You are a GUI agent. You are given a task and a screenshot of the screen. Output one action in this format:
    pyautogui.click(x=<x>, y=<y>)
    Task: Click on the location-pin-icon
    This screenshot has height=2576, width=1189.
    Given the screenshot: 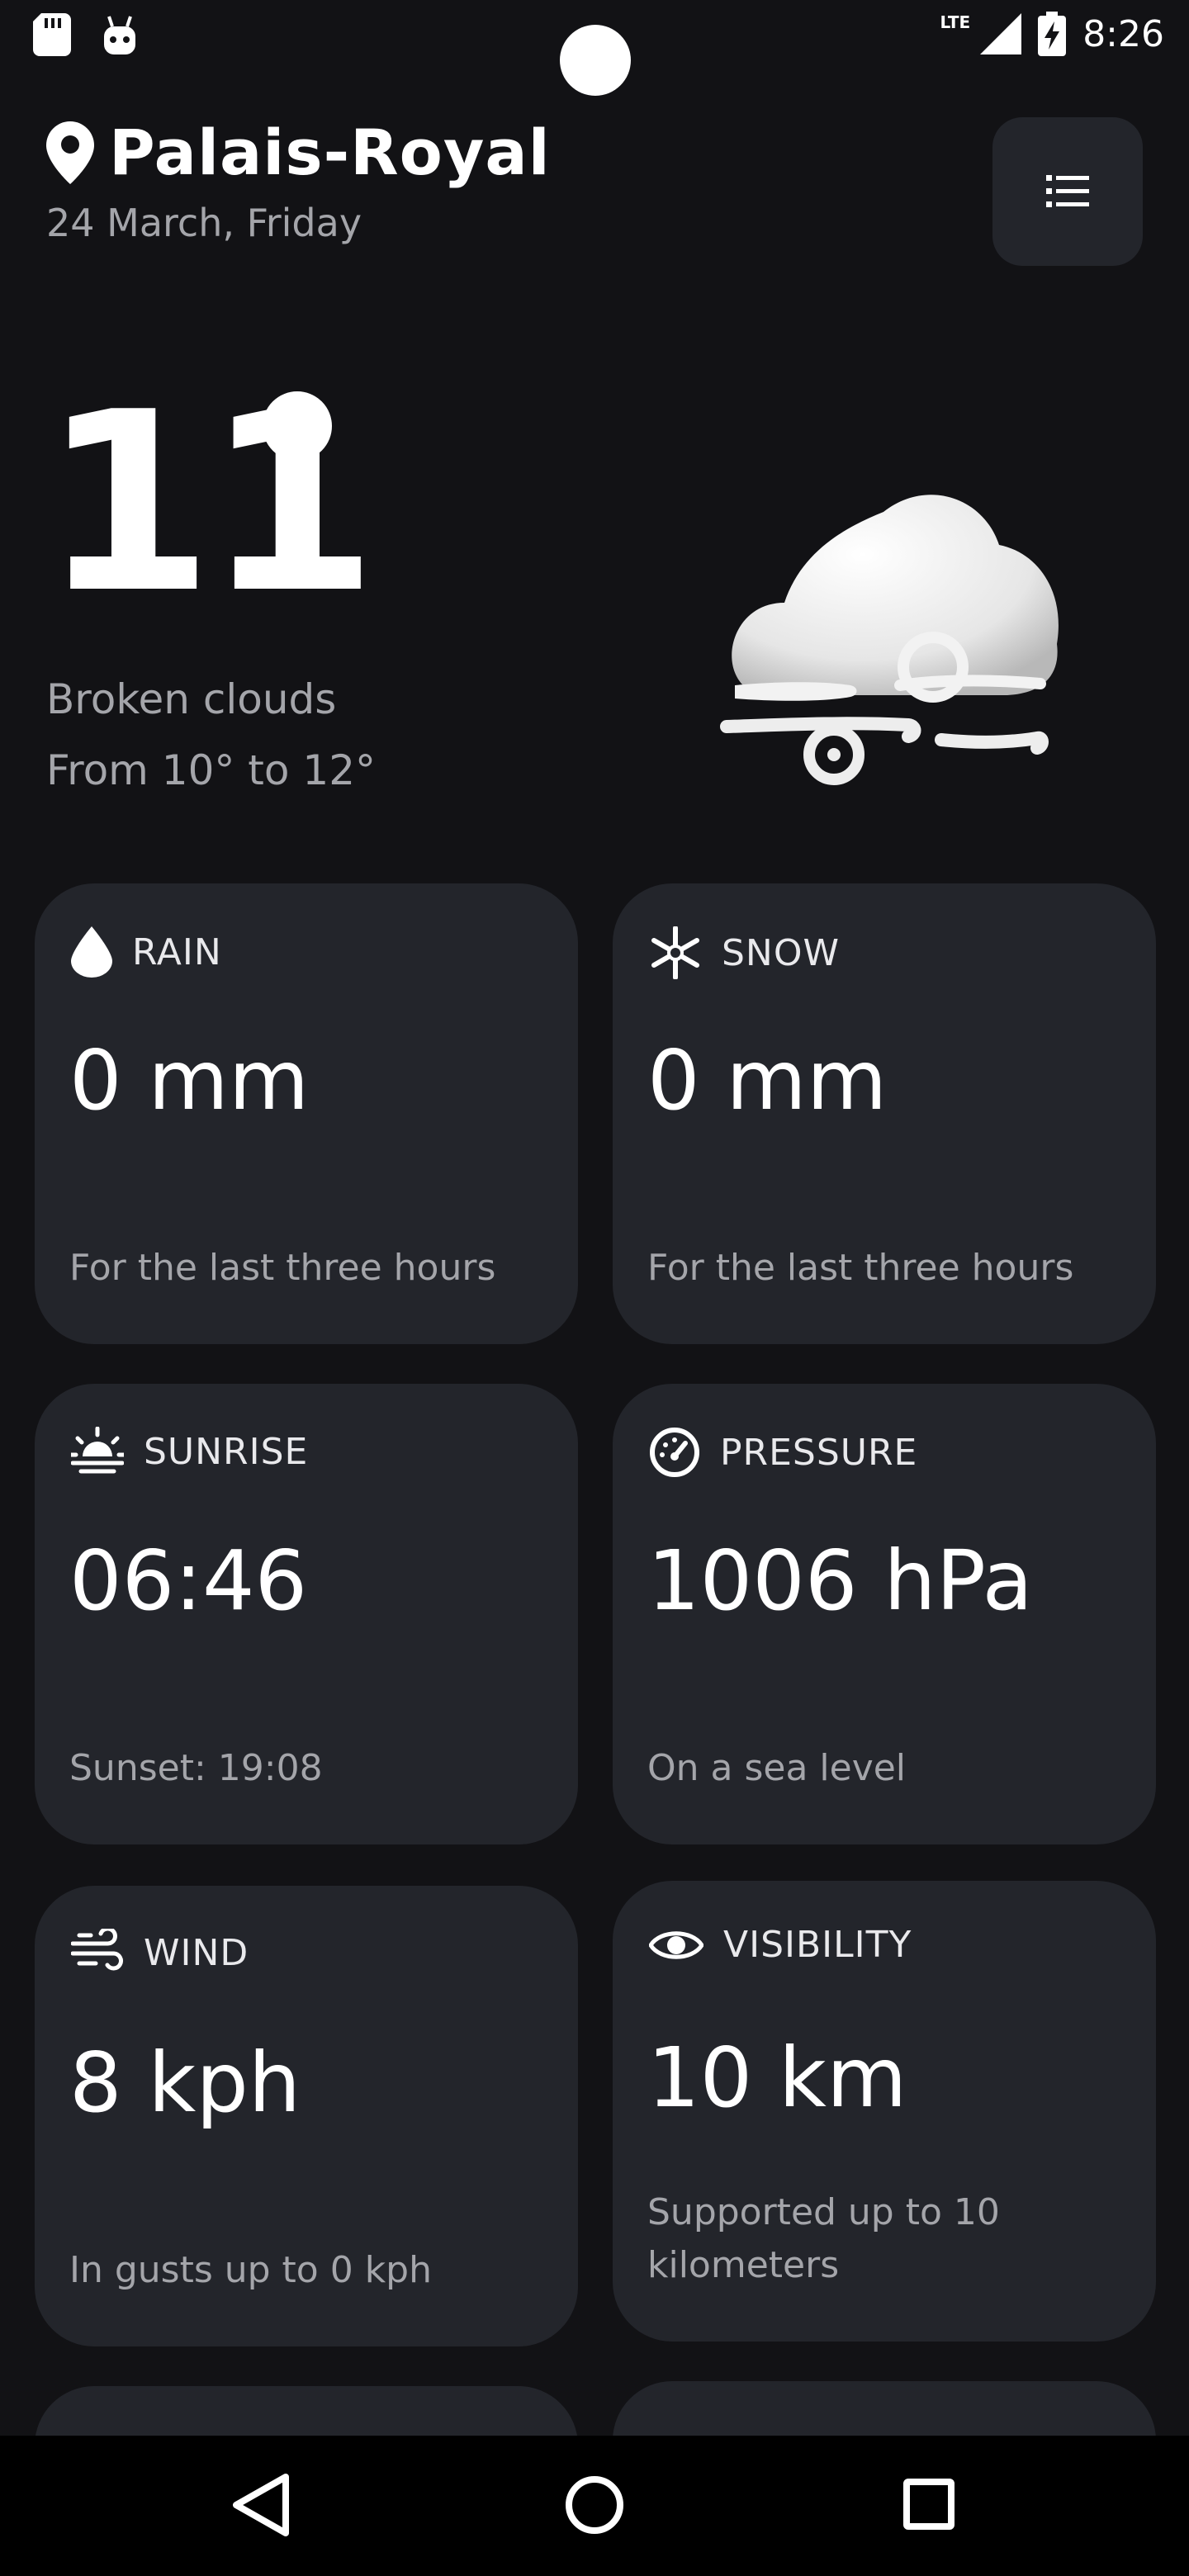 What is the action you would take?
    pyautogui.click(x=70, y=152)
    